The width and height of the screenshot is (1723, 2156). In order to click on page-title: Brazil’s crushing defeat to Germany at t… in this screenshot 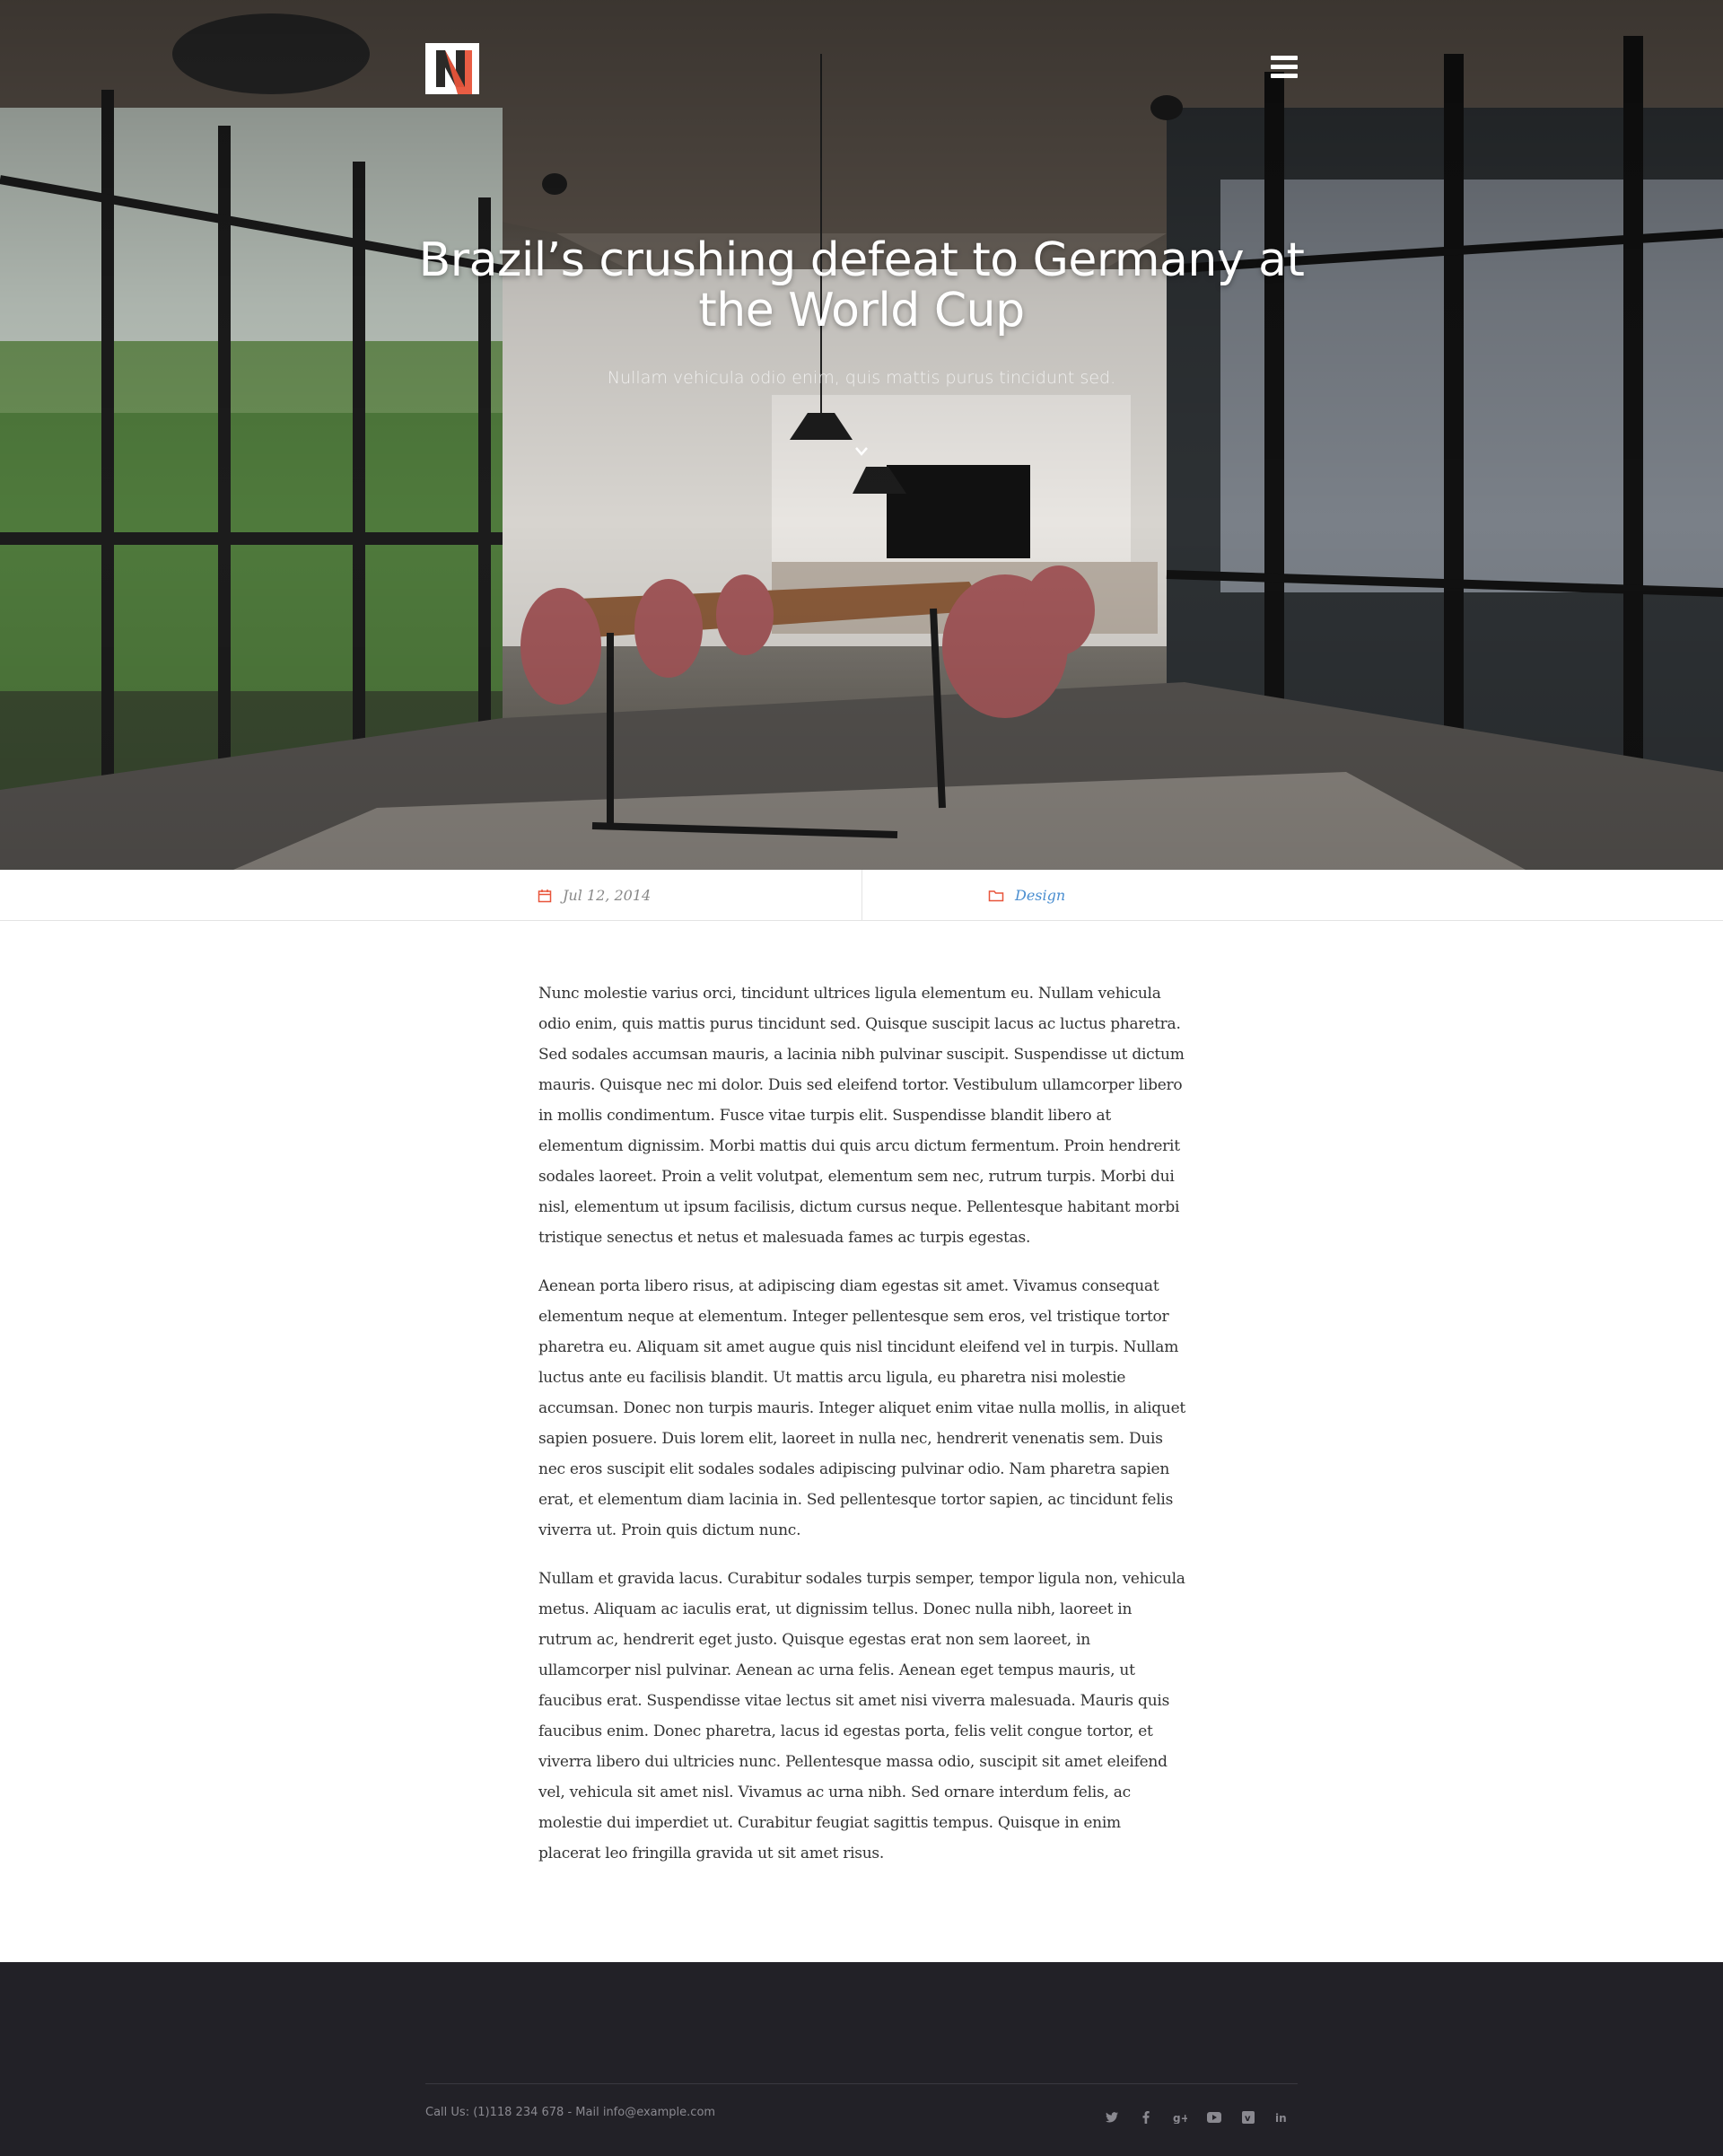, I will do `click(861, 285)`.